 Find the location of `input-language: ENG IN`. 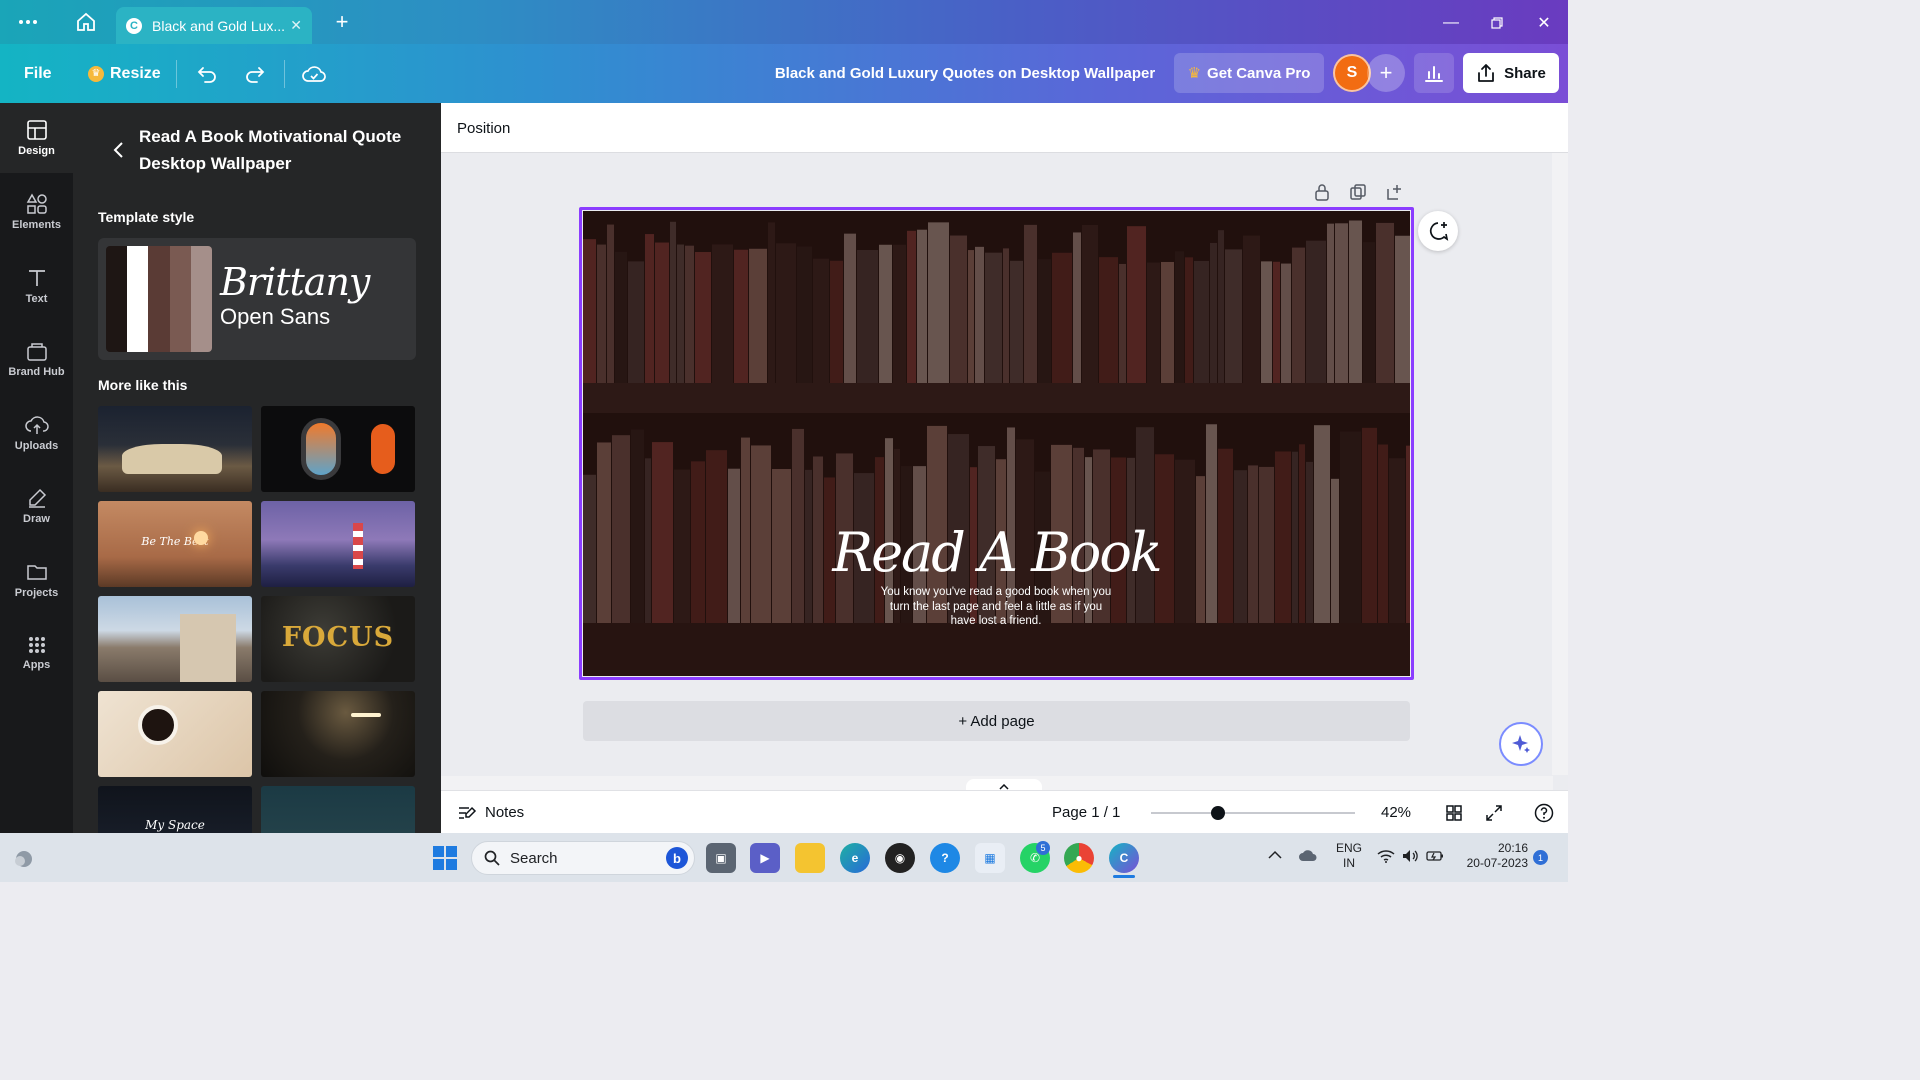

input-language: ENG IN is located at coordinates (1349, 856).